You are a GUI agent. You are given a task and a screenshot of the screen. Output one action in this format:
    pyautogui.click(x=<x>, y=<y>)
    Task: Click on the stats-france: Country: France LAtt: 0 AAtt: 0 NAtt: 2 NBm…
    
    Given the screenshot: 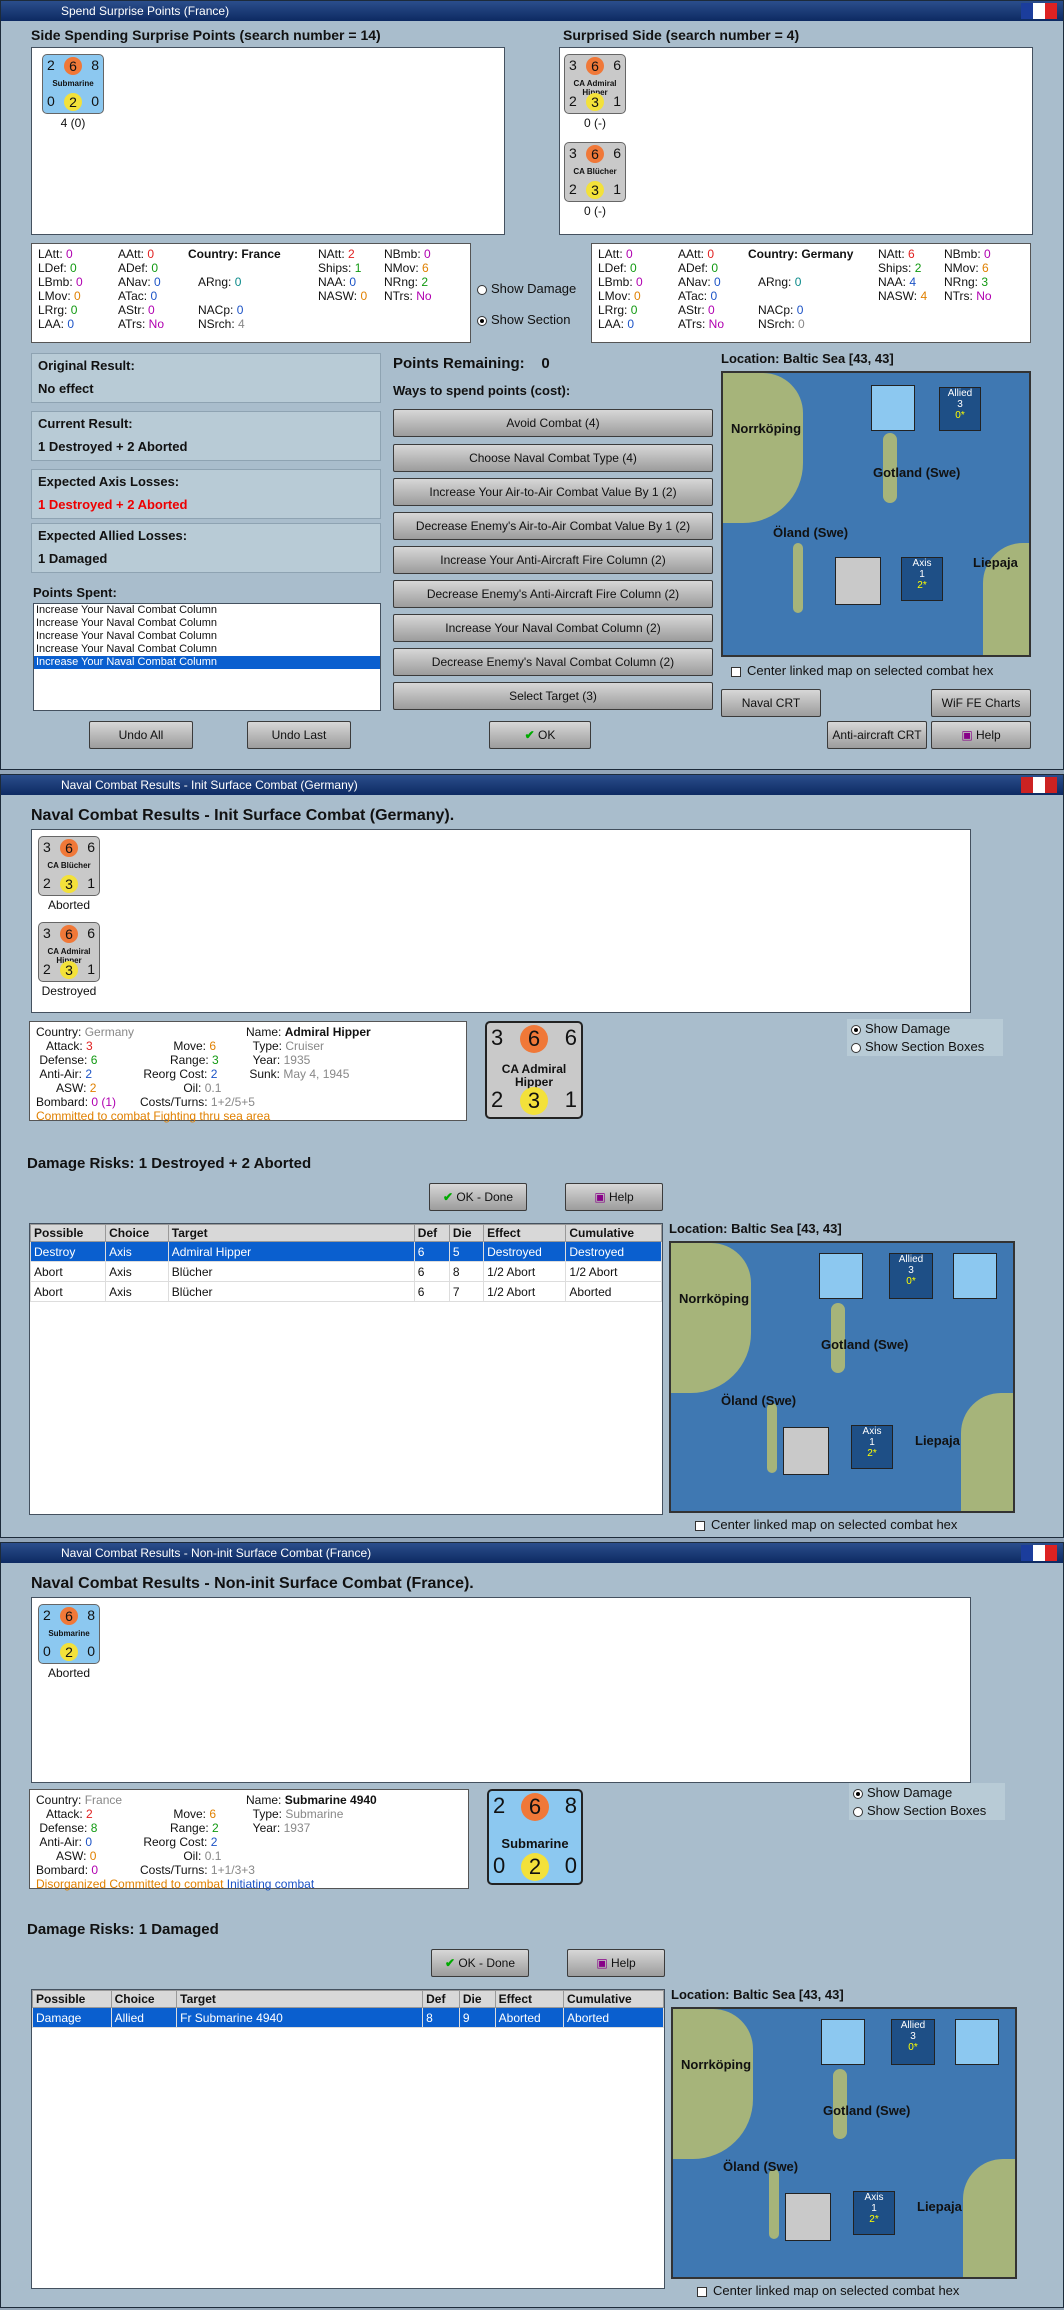 What is the action you would take?
    pyautogui.click(x=251, y=293)
    